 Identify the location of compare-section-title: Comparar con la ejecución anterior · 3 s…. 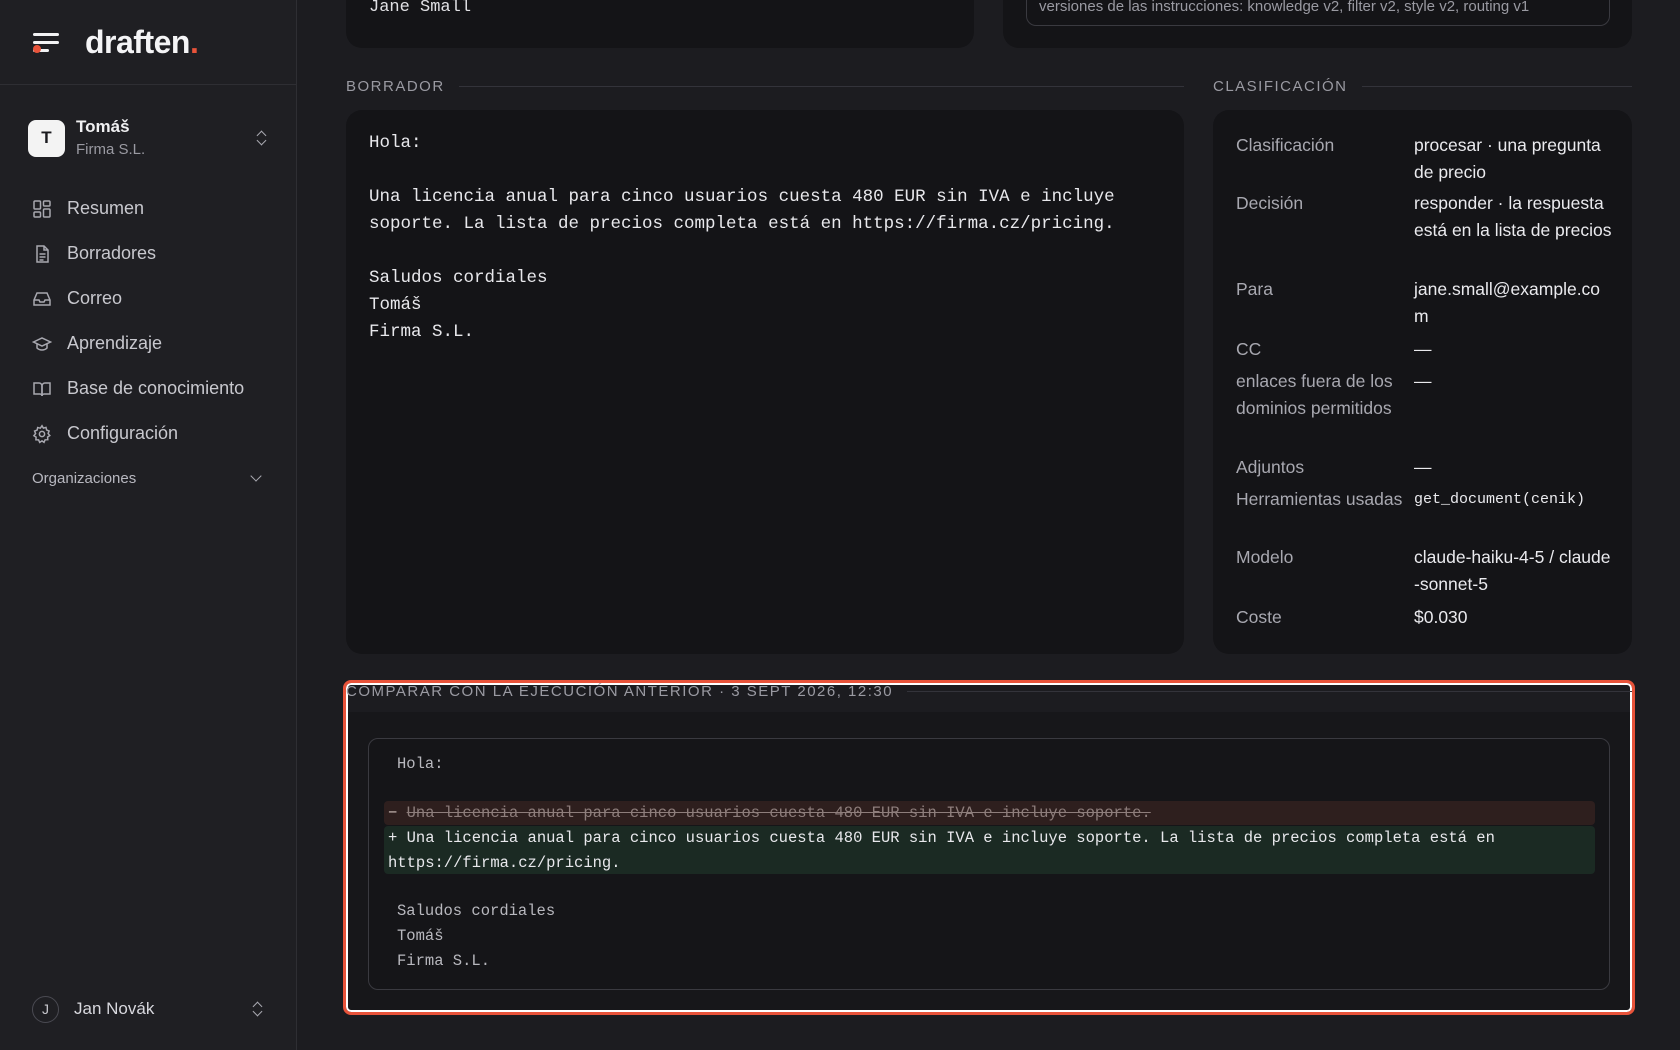
(989, 691).